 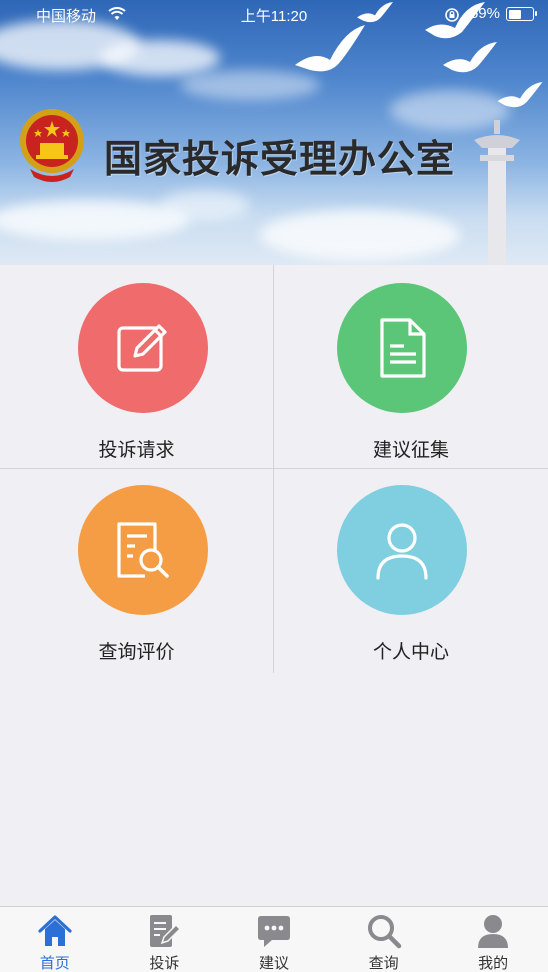 What do you see at coordinates (136, 450) in the screenshot?
I see `menu-label: 投诉请求` at bounding box center [136, 450].